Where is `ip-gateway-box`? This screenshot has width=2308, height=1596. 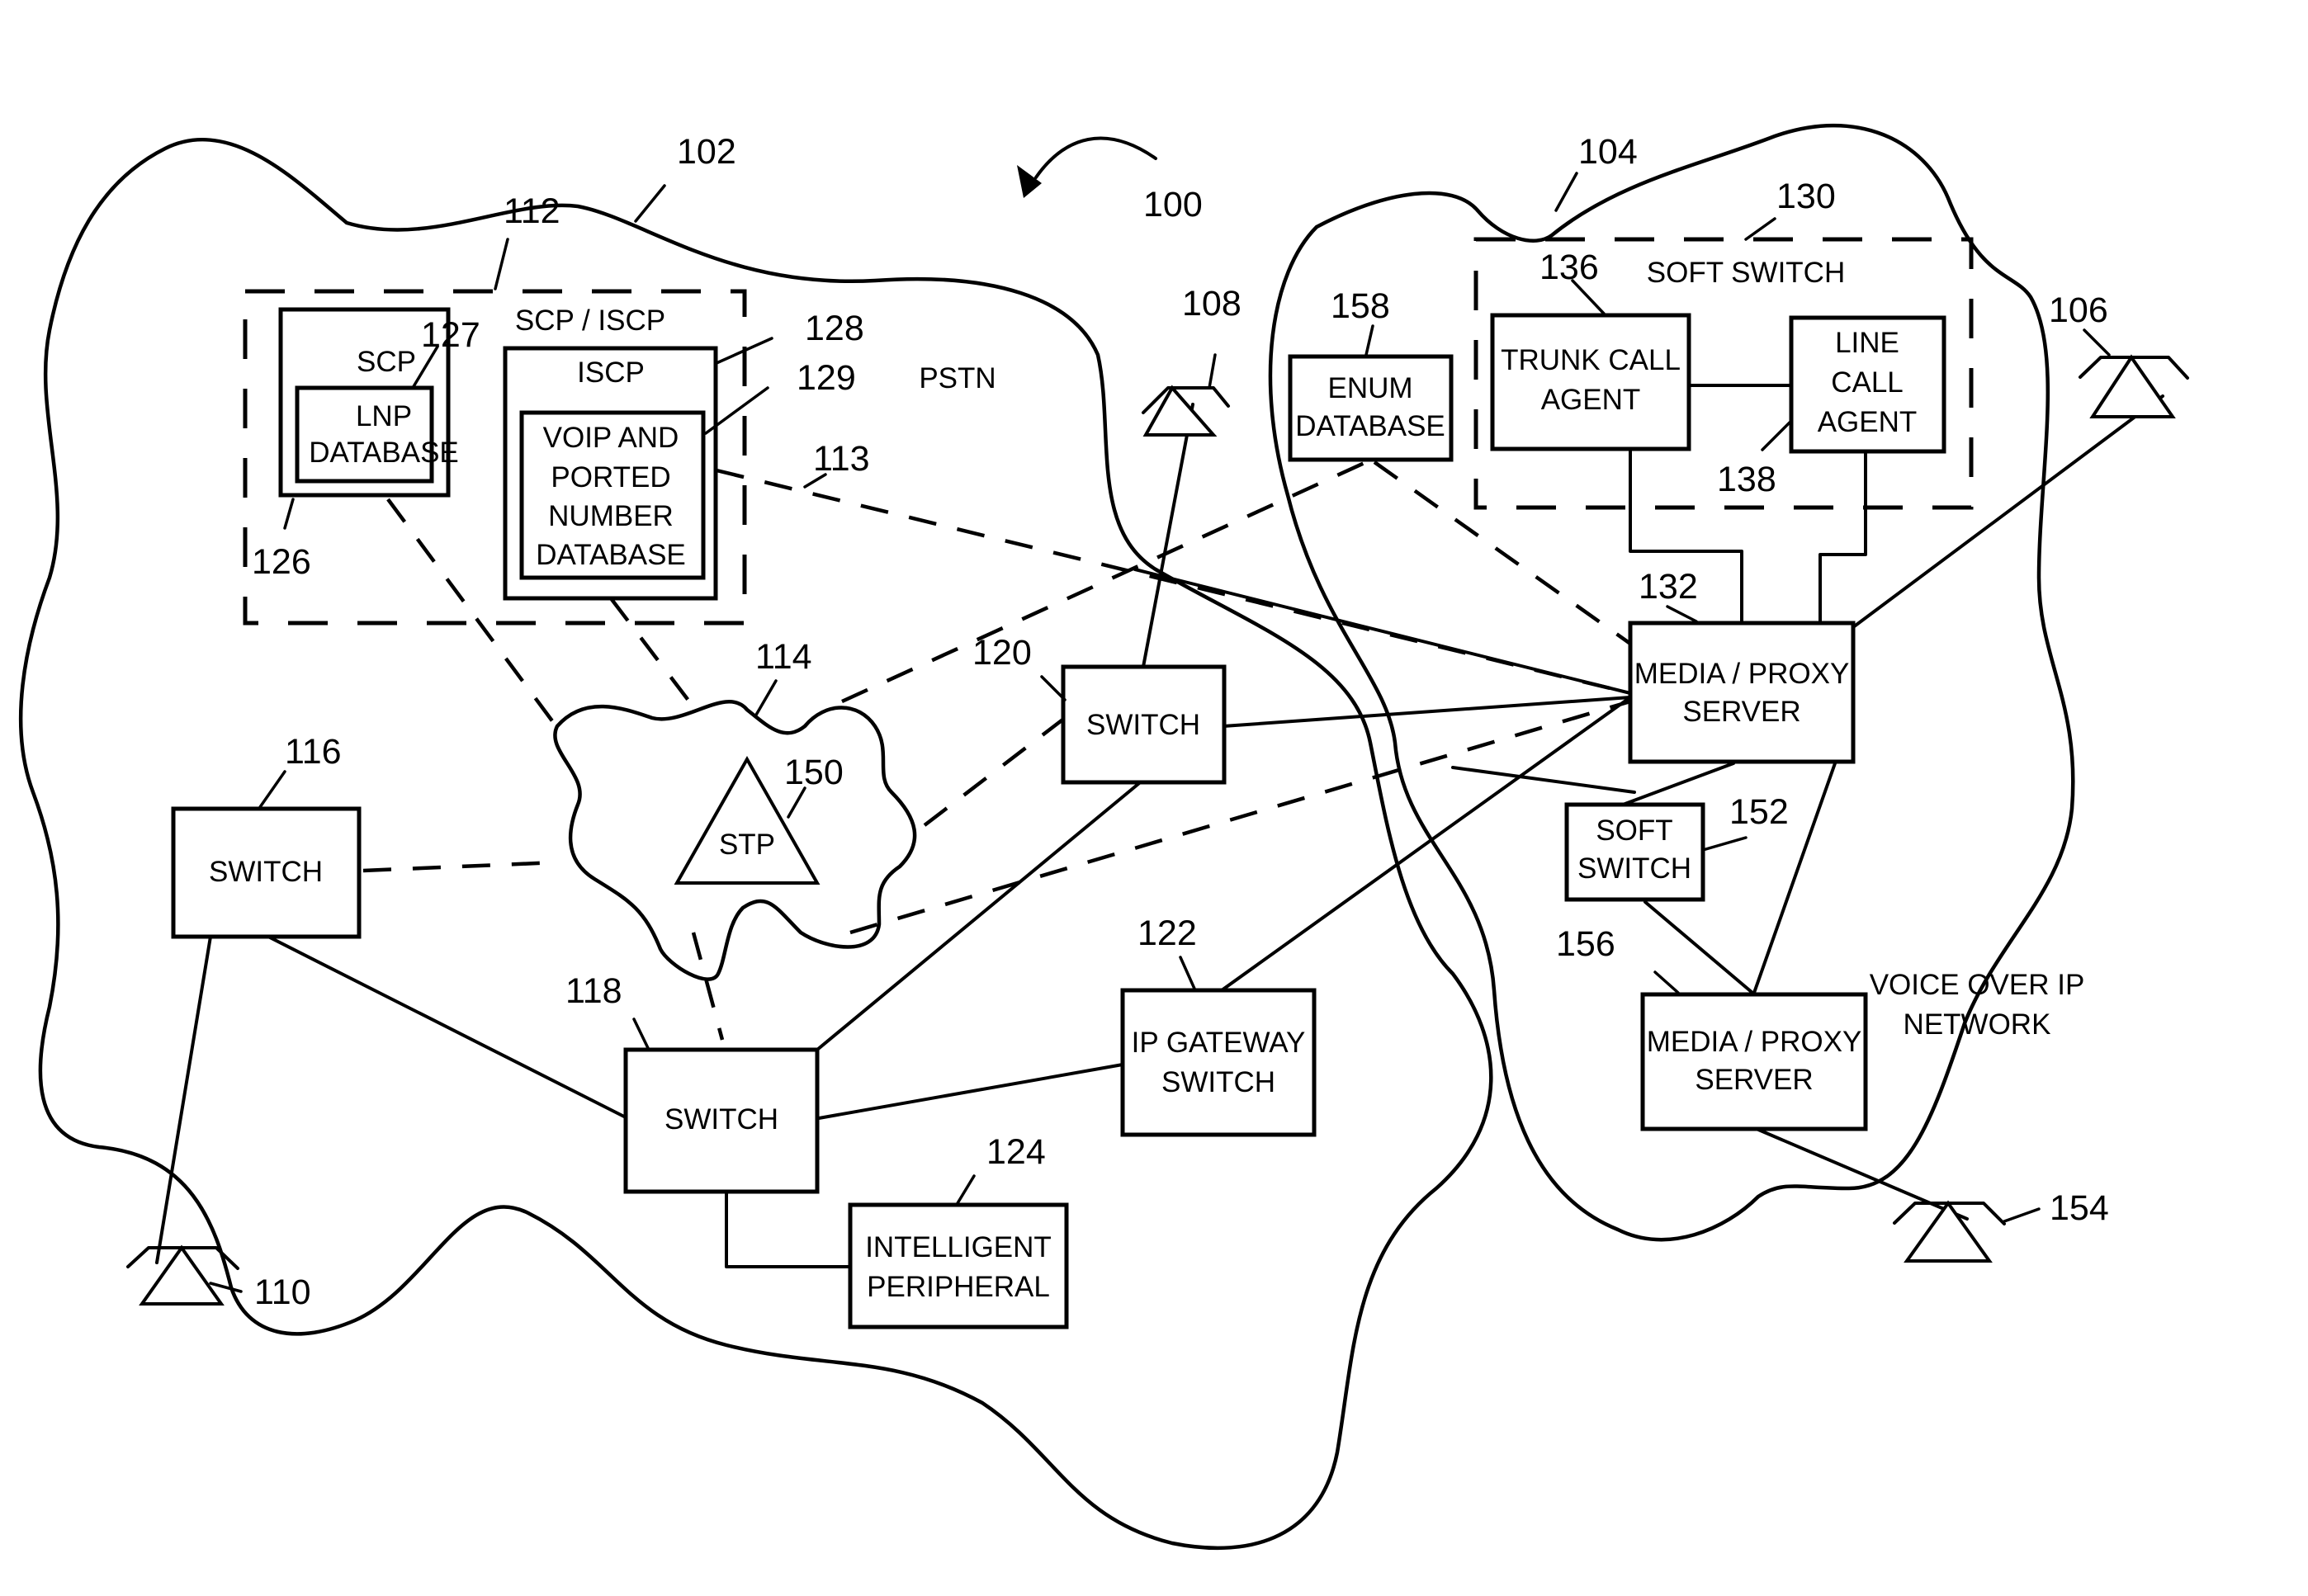
ip-gateway-box is located at coordinates (1218, 1062).